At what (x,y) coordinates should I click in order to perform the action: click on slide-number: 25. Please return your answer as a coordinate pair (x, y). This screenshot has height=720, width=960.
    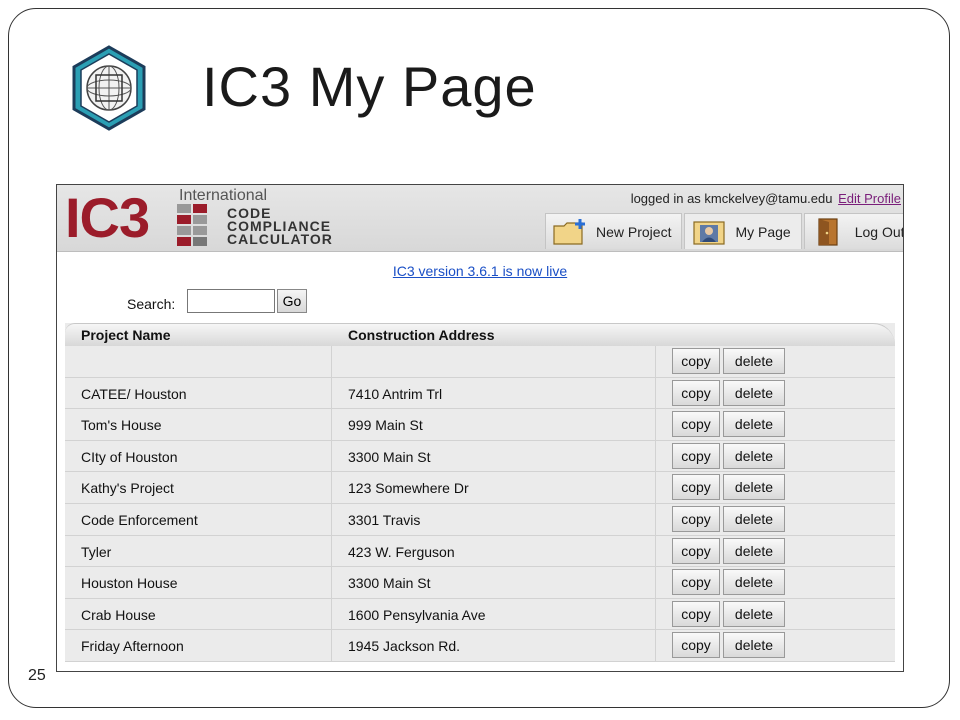
    Looking at the image, I should click on (37, 675).